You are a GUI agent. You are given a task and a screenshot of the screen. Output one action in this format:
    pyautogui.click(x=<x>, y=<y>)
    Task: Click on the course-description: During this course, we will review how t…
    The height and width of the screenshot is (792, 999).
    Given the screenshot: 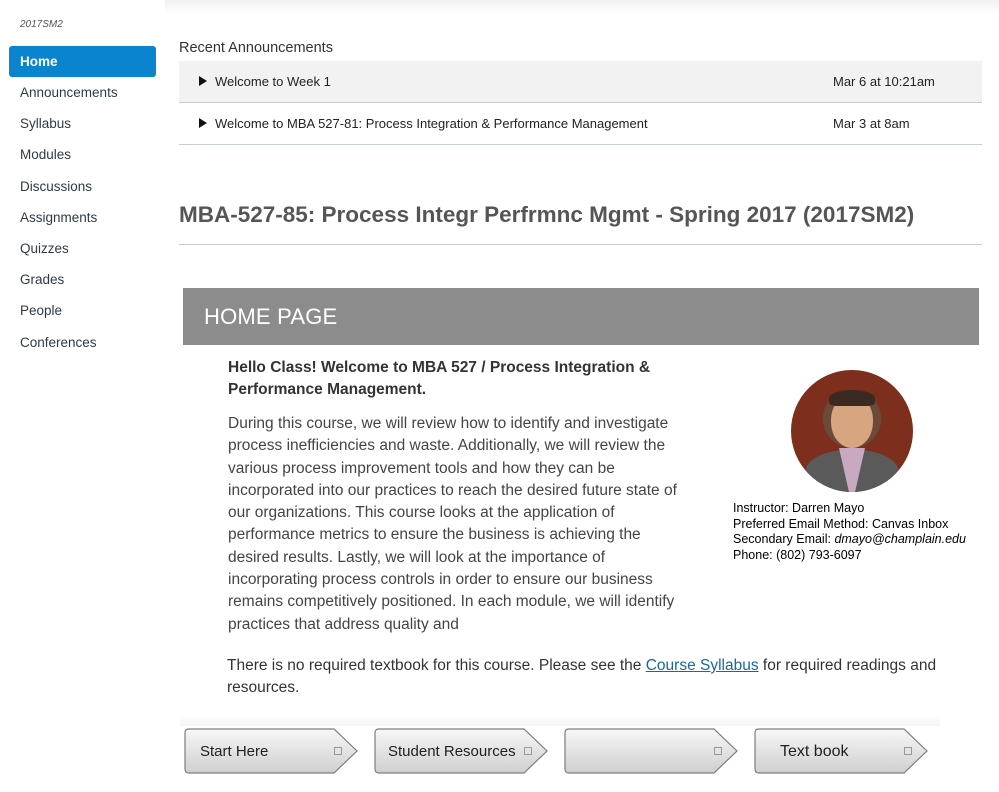 What is the action you would take?
    pyautogui.click(x=452, y=524)
    